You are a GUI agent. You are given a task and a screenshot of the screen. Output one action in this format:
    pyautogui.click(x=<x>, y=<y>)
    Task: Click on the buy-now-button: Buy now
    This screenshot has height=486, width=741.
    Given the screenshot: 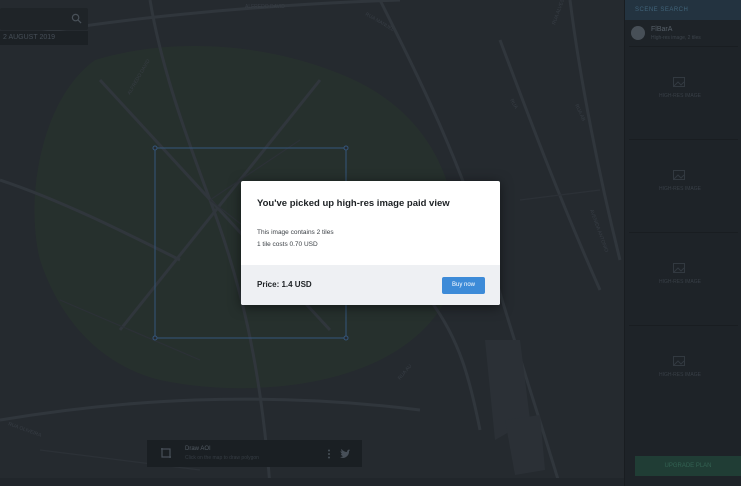 What is the action you would take?
    pyautogui.click(x=463, y=285)
    